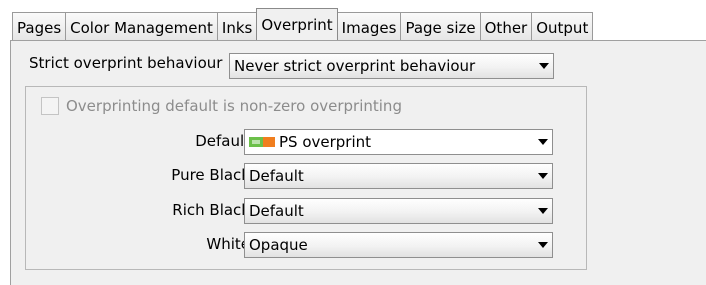 The image size is (706, 285). What do you see at coordinates (276, 211) in the screenshot?
I see `rich-black-value: Default` at bounding box center [276, 211].